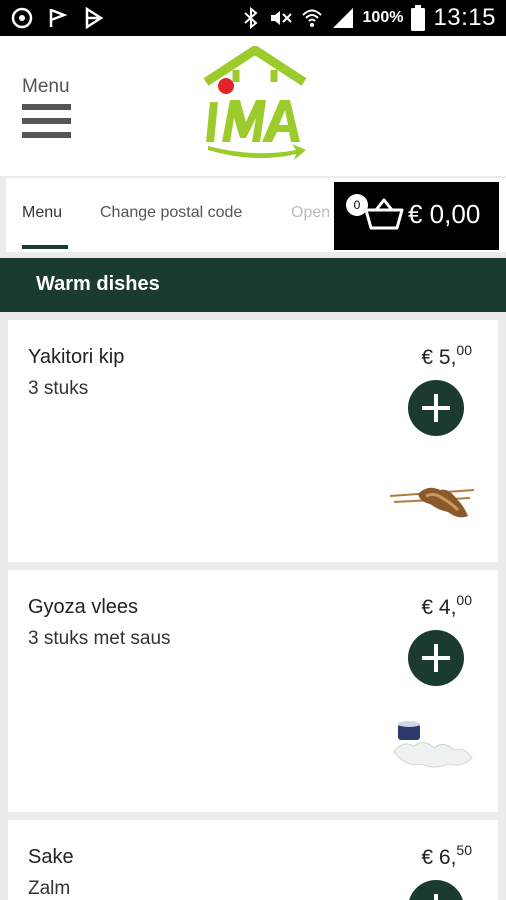 This screenshot has width=506, height=900. What do you see at coordinates (58, 17) in the screenshot?
I see `flag-icon` at bounding box center [58, 17].